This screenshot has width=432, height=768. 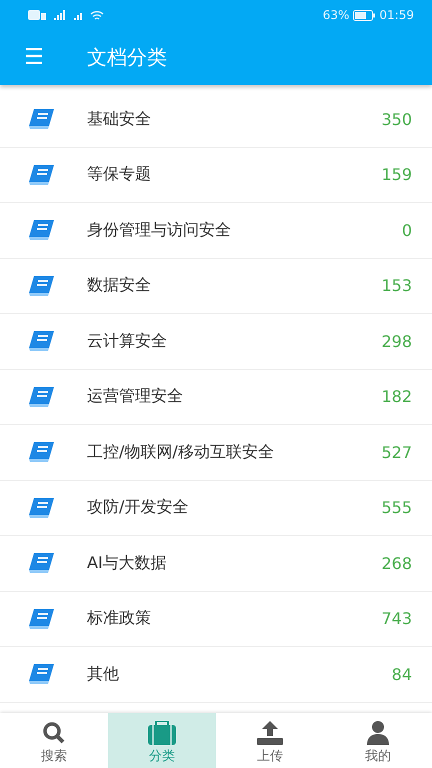 I want to click on document-count: 743, so click(x=396, y=618).